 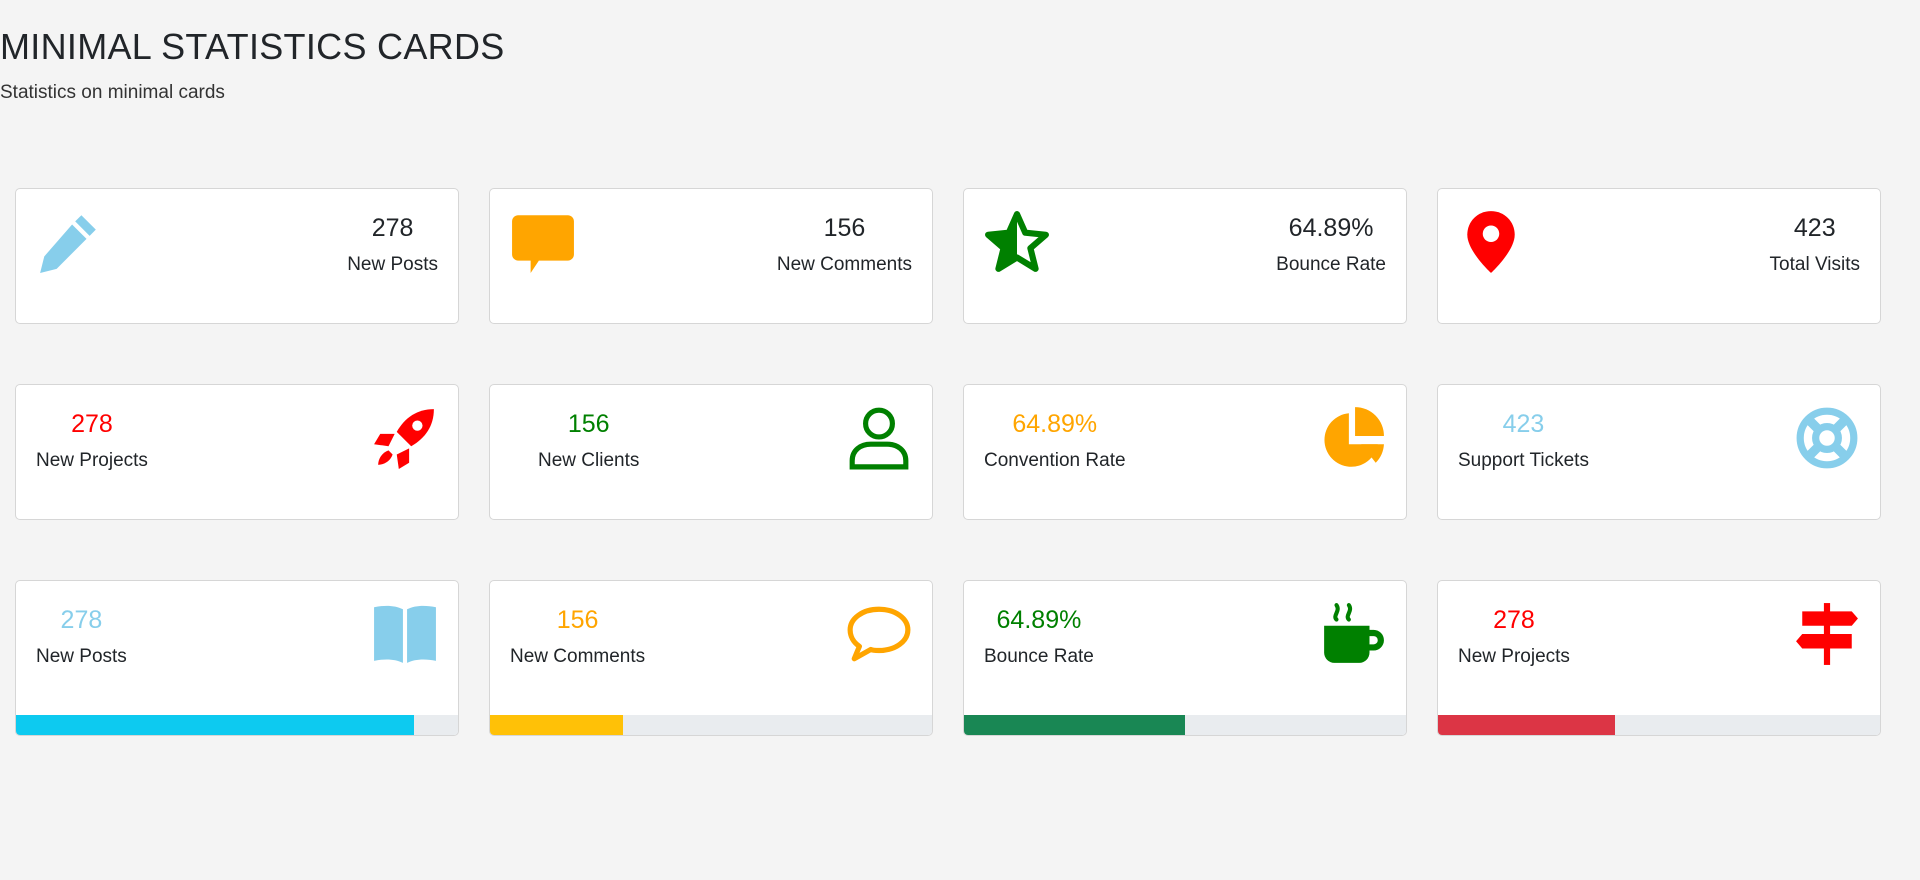 What do you see at coordinates (1185, 256) in the screenshot?
I see `stat-card-bounce-rate: 64.89% Bounce Rate` at bounding box center [1185, 256].